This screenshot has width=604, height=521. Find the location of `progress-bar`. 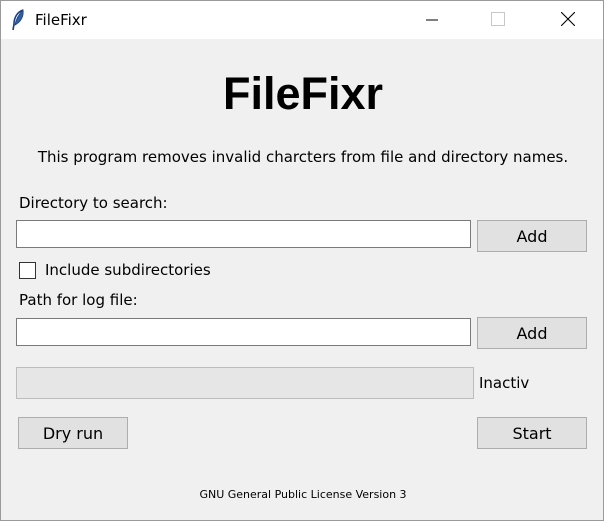

progress-bar is located at coordinates (245, 383).